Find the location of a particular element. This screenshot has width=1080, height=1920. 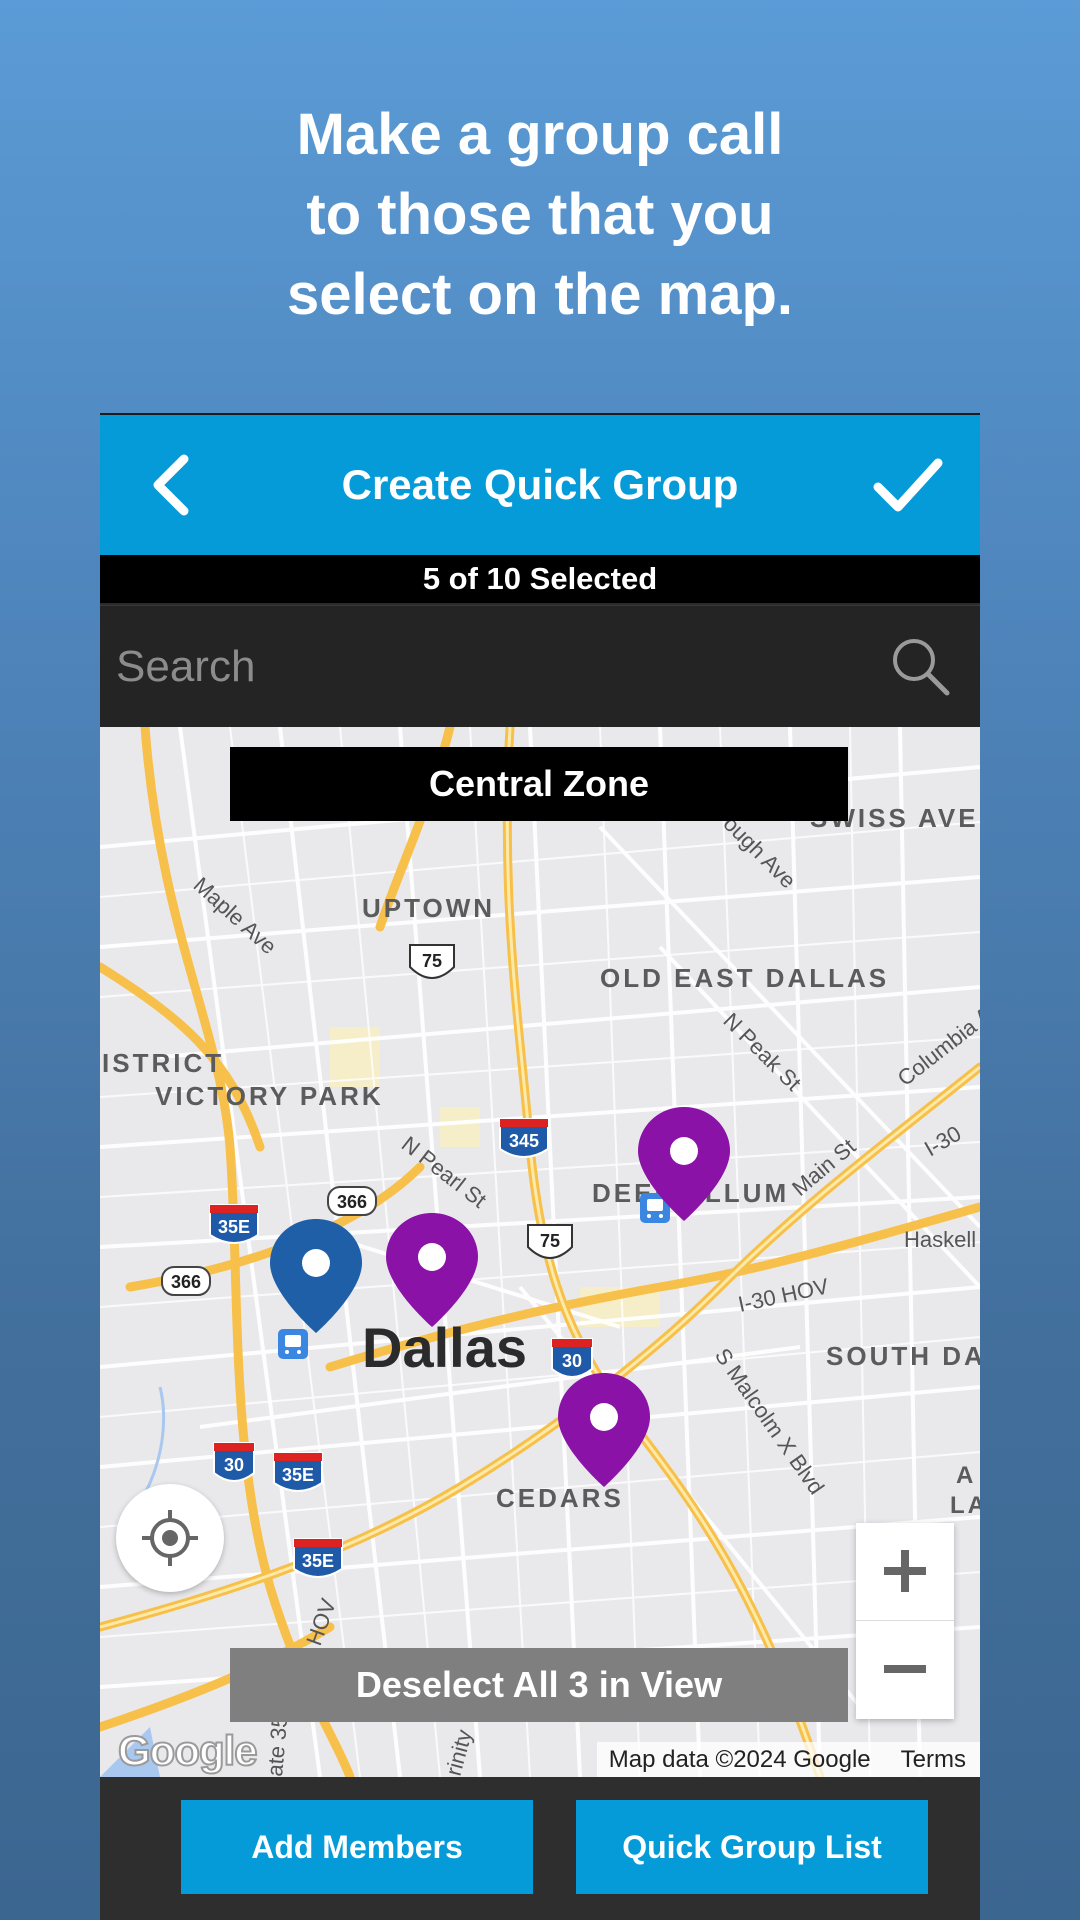

i-30-shield: 30 is located at coordinates (234, 1462).